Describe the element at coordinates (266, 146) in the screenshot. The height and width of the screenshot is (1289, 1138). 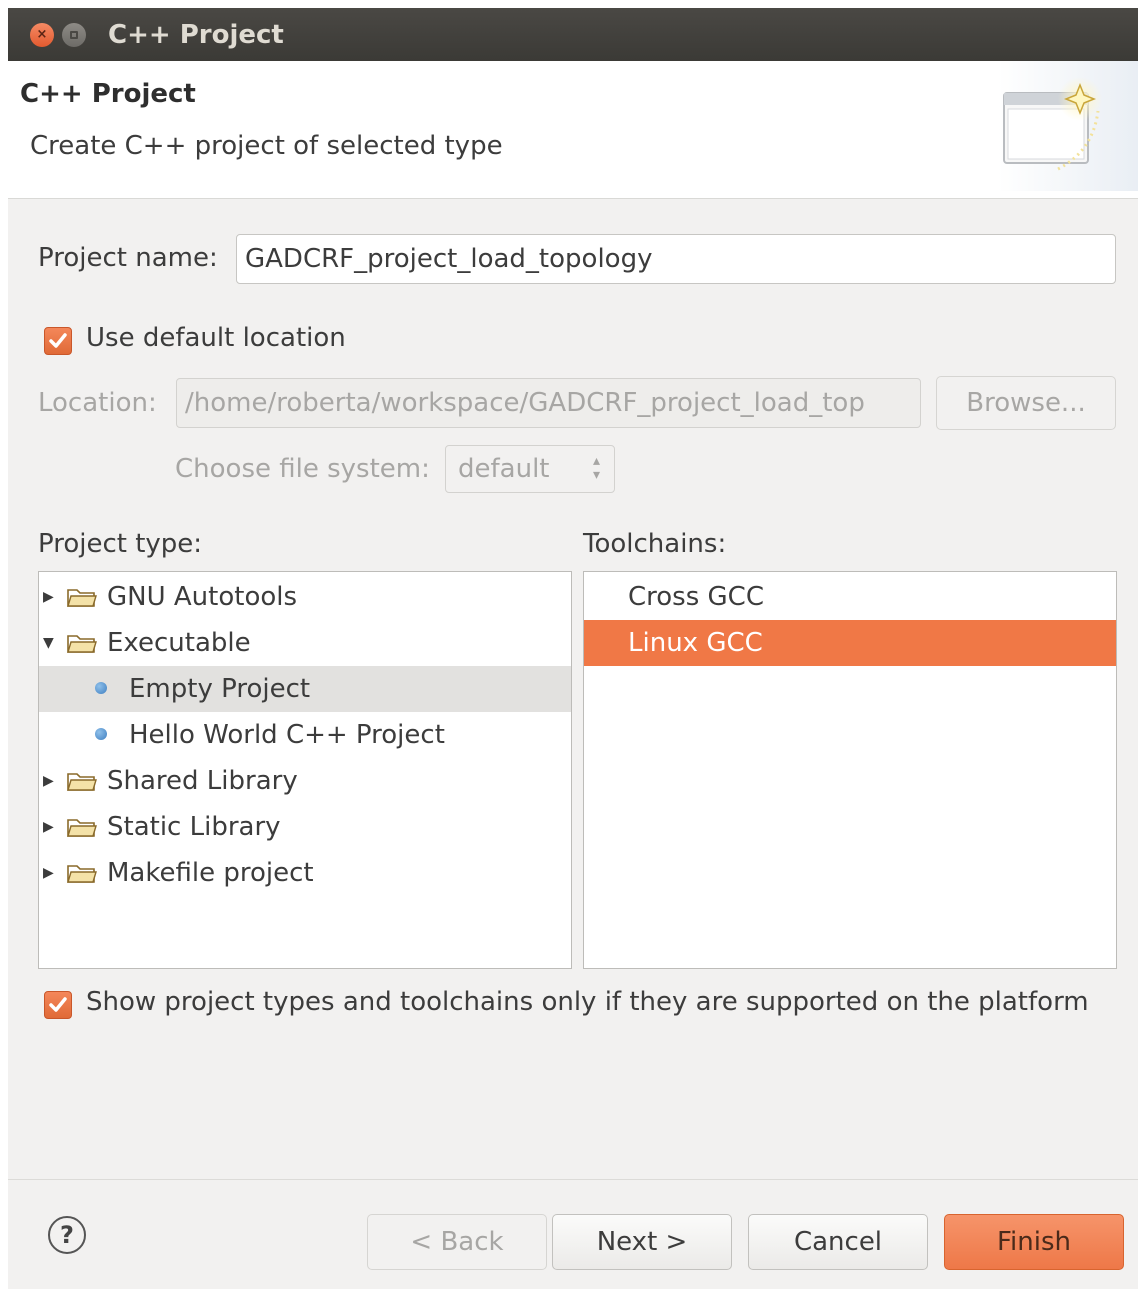
I see `page-description: Create C++ project of selected type` at that location.